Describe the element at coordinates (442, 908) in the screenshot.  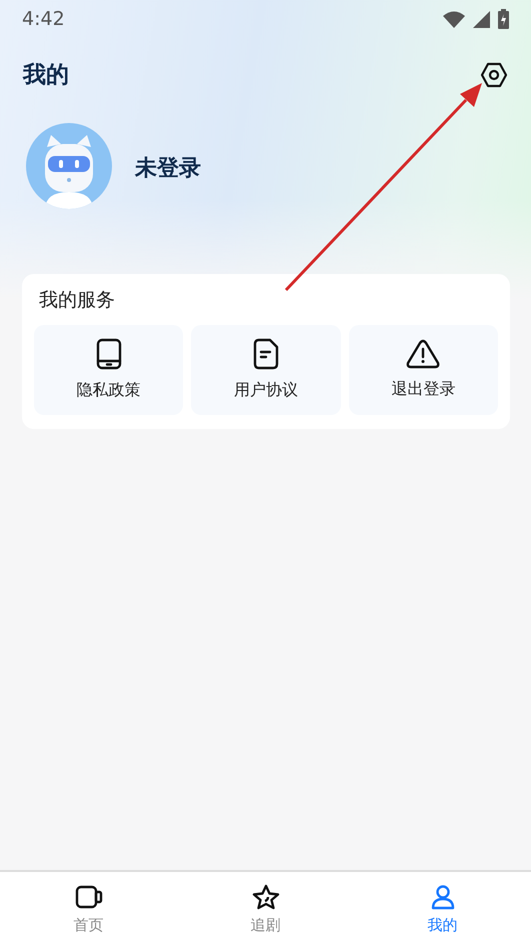
I see `tab: 我的` at that location.